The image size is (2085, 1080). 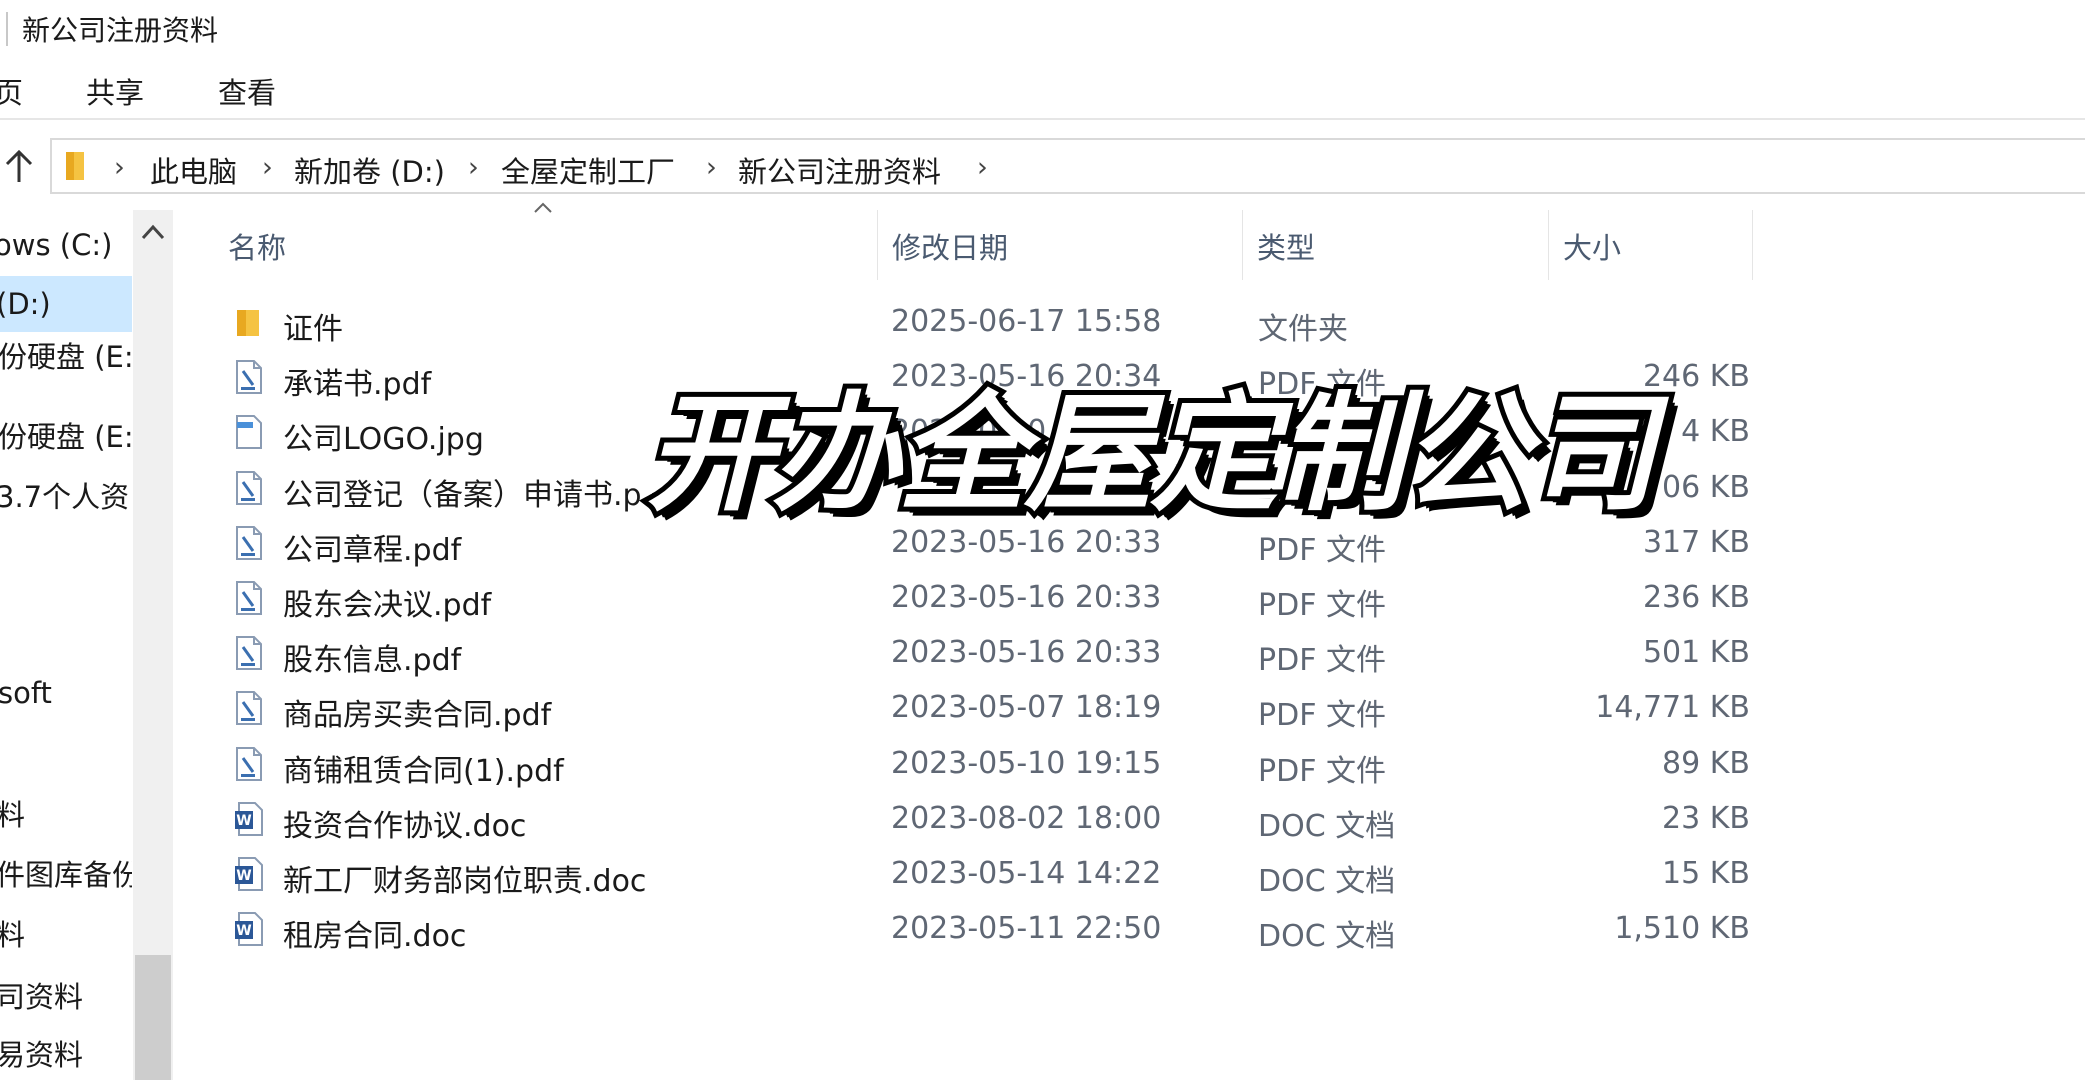 I want to click on breadcrumb-factory: 全屋定制工厂, so click(x=588, y=170).